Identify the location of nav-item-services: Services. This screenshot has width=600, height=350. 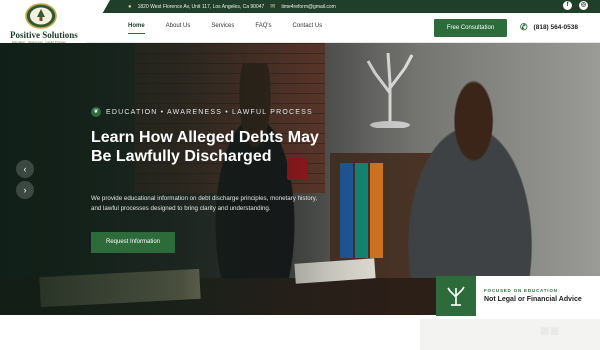
(222, 28).